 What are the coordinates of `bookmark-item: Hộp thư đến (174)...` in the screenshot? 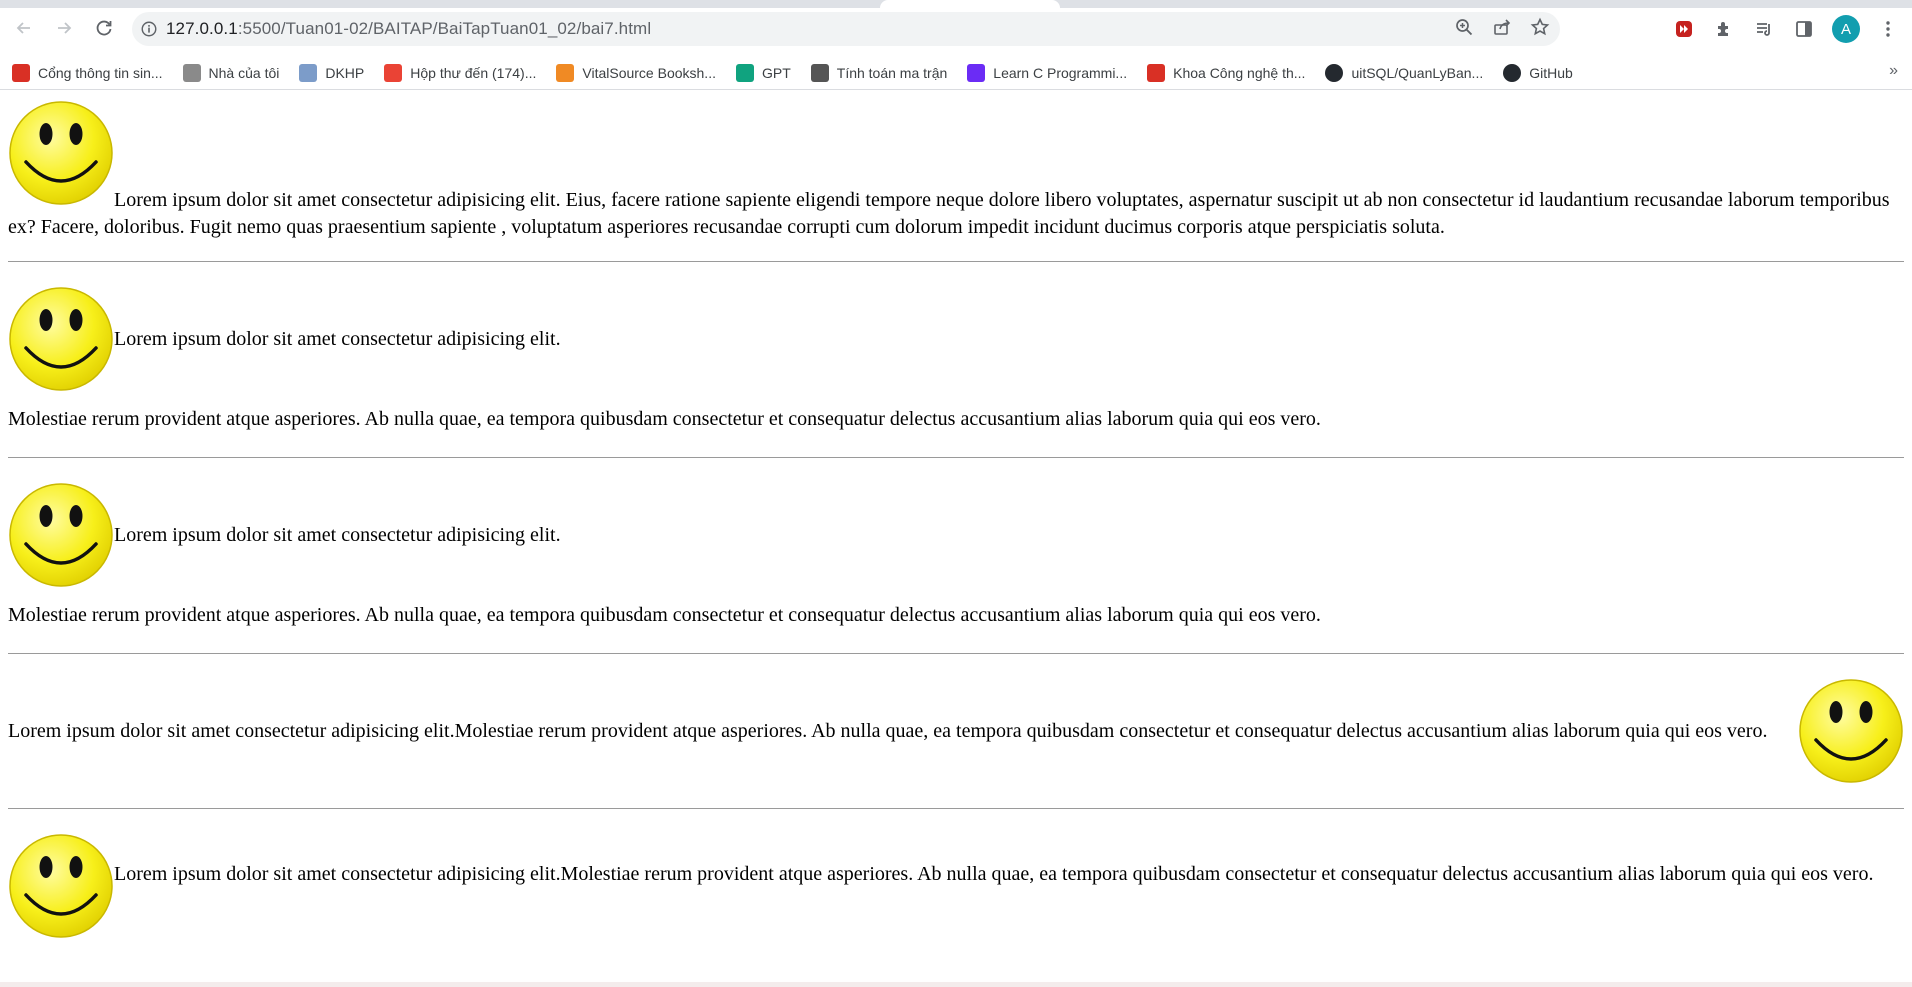 It's located at (460, 72).